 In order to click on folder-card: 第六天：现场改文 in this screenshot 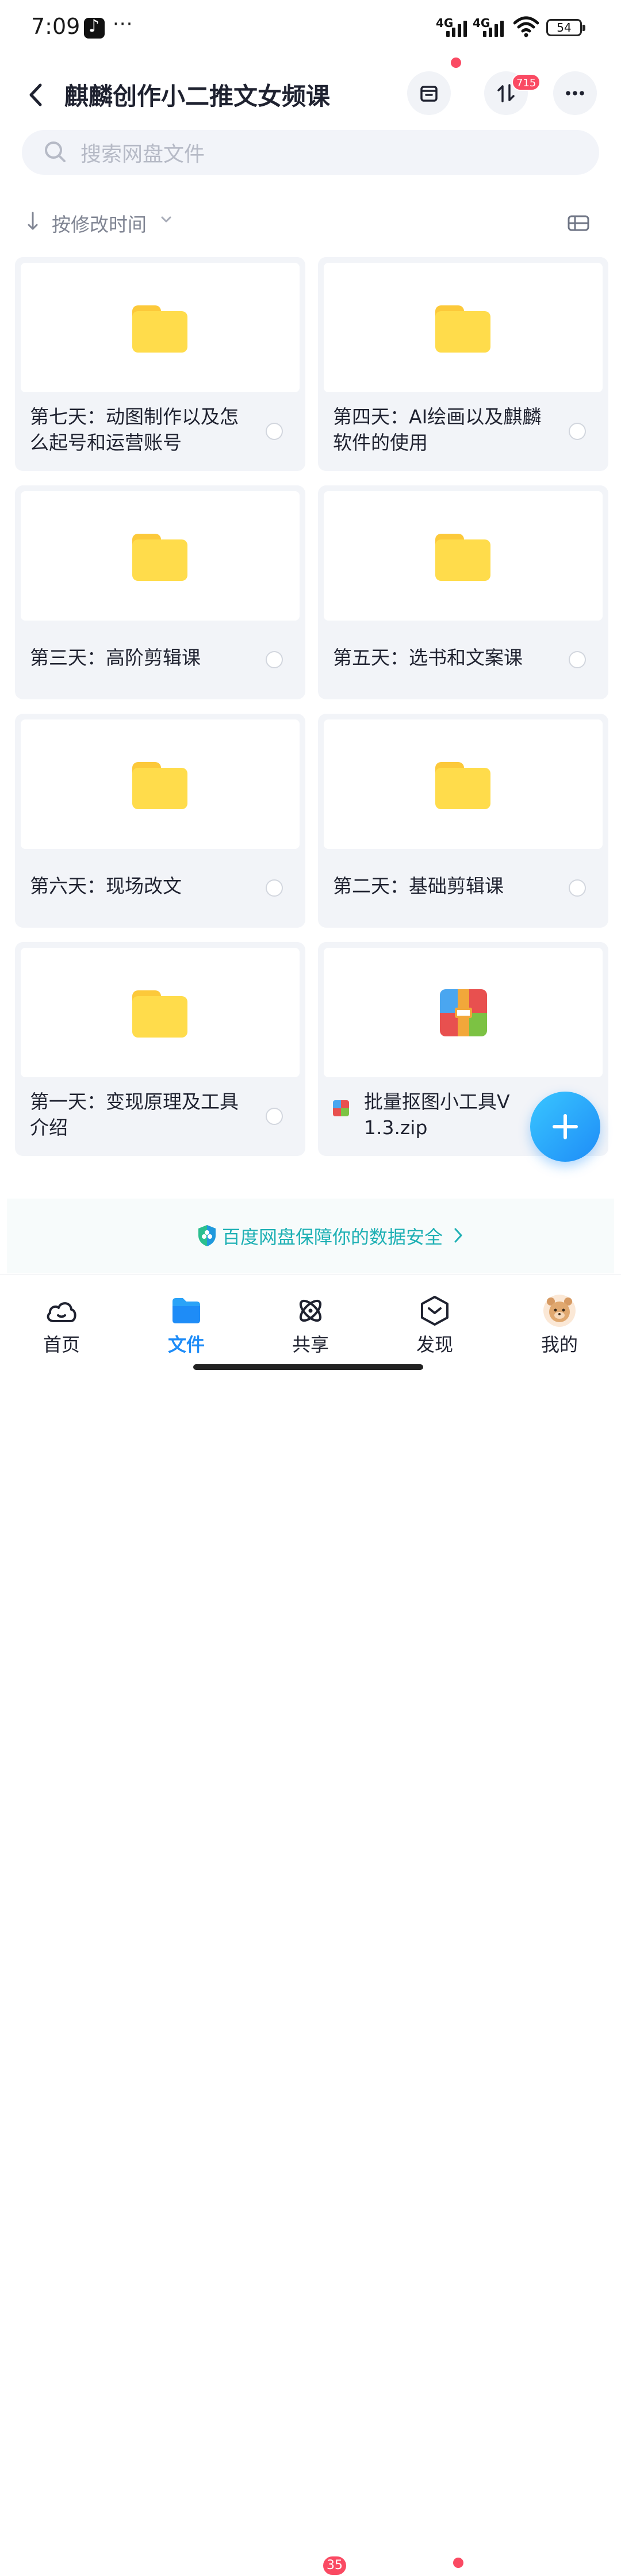, I will do `click(160, 821)`.